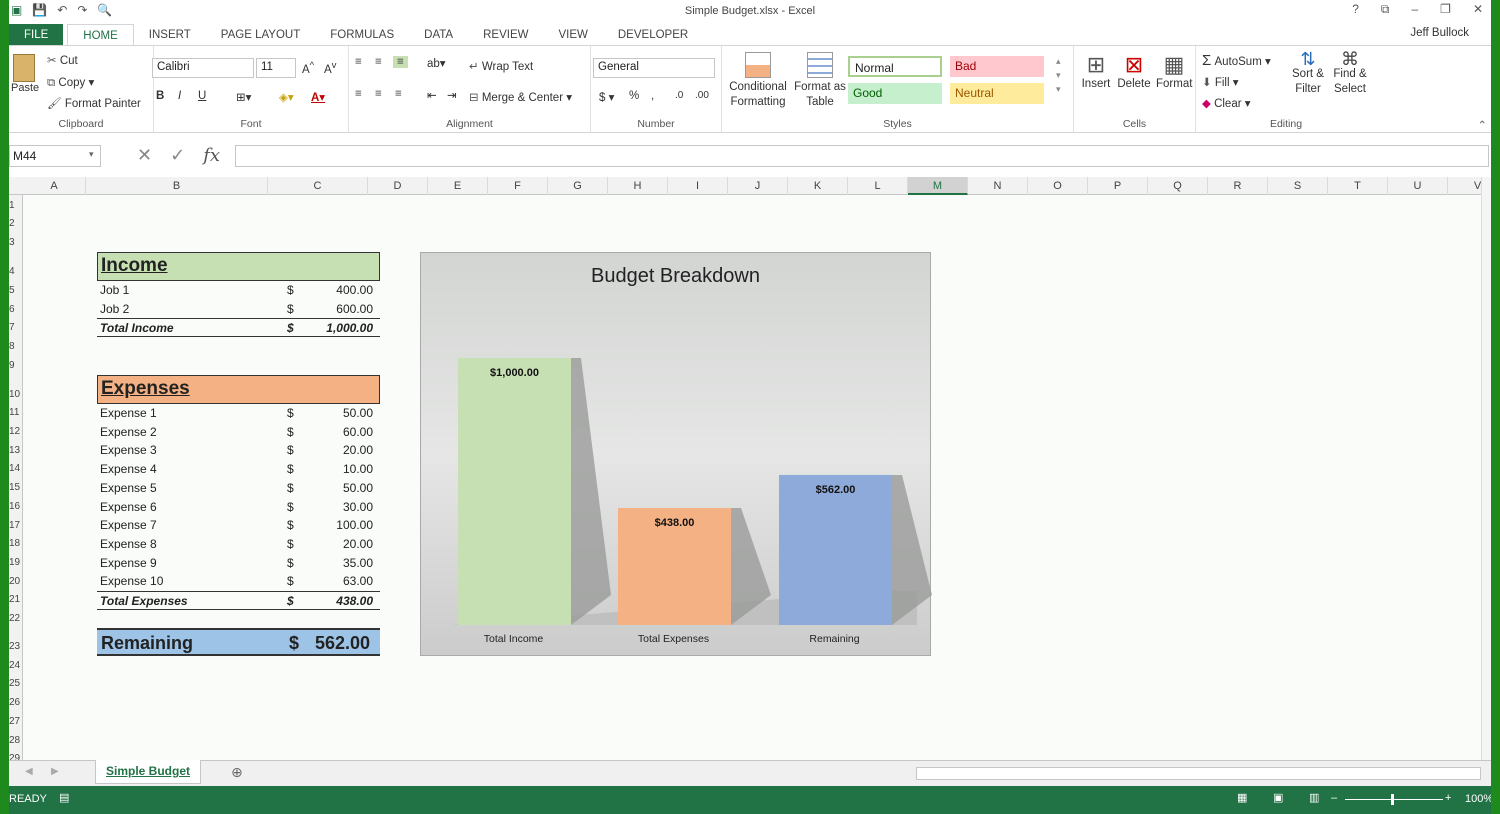 The width and height of the screenshot is (1500, 814). Describe the element at coordinates (243, 97) in the screenshot. I see `borders-icon: ⊞▾` at that location.